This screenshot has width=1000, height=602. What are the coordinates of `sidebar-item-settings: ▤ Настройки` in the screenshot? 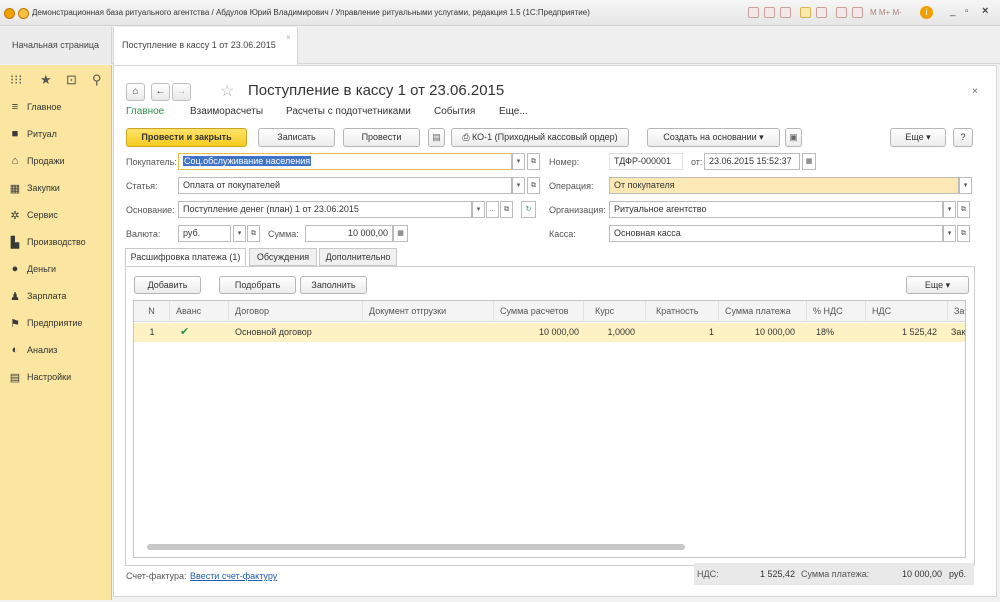 It's located at (39, 377).